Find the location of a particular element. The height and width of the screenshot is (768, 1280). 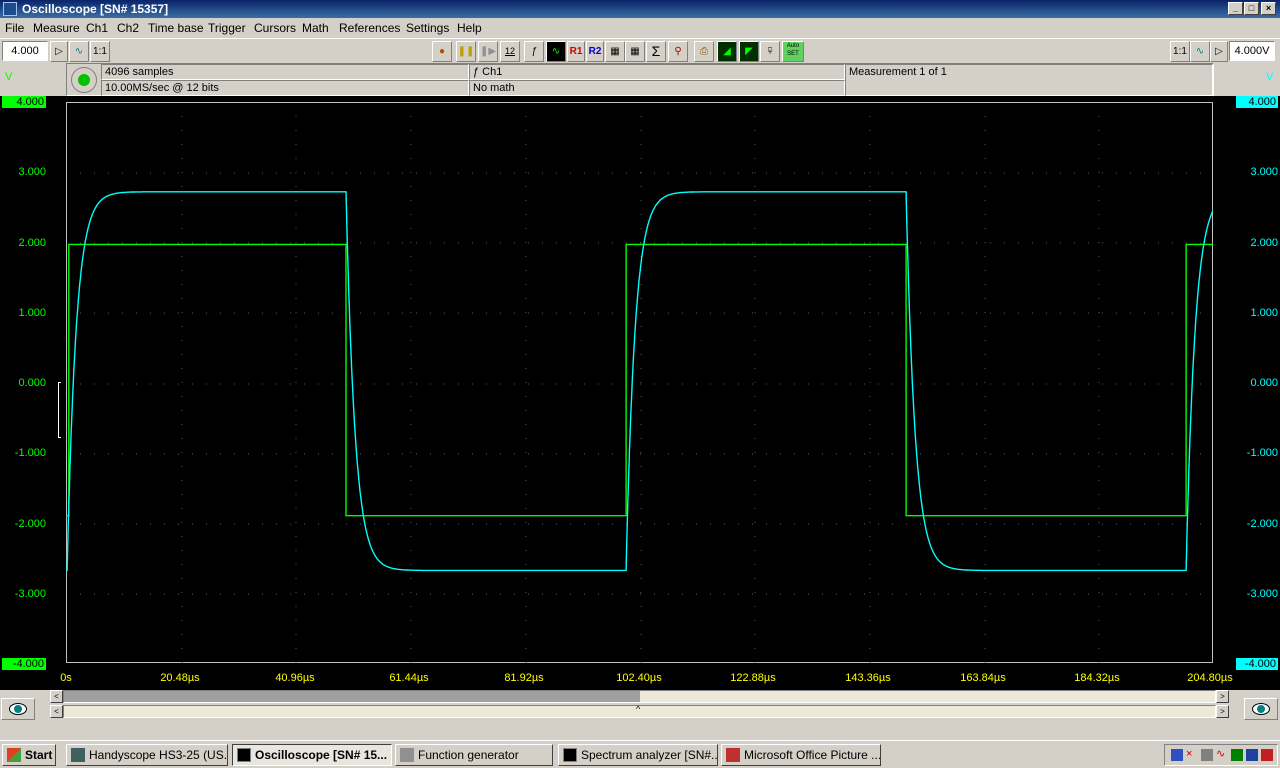

minimize-button: _ is located at coordinates (1235, 8).